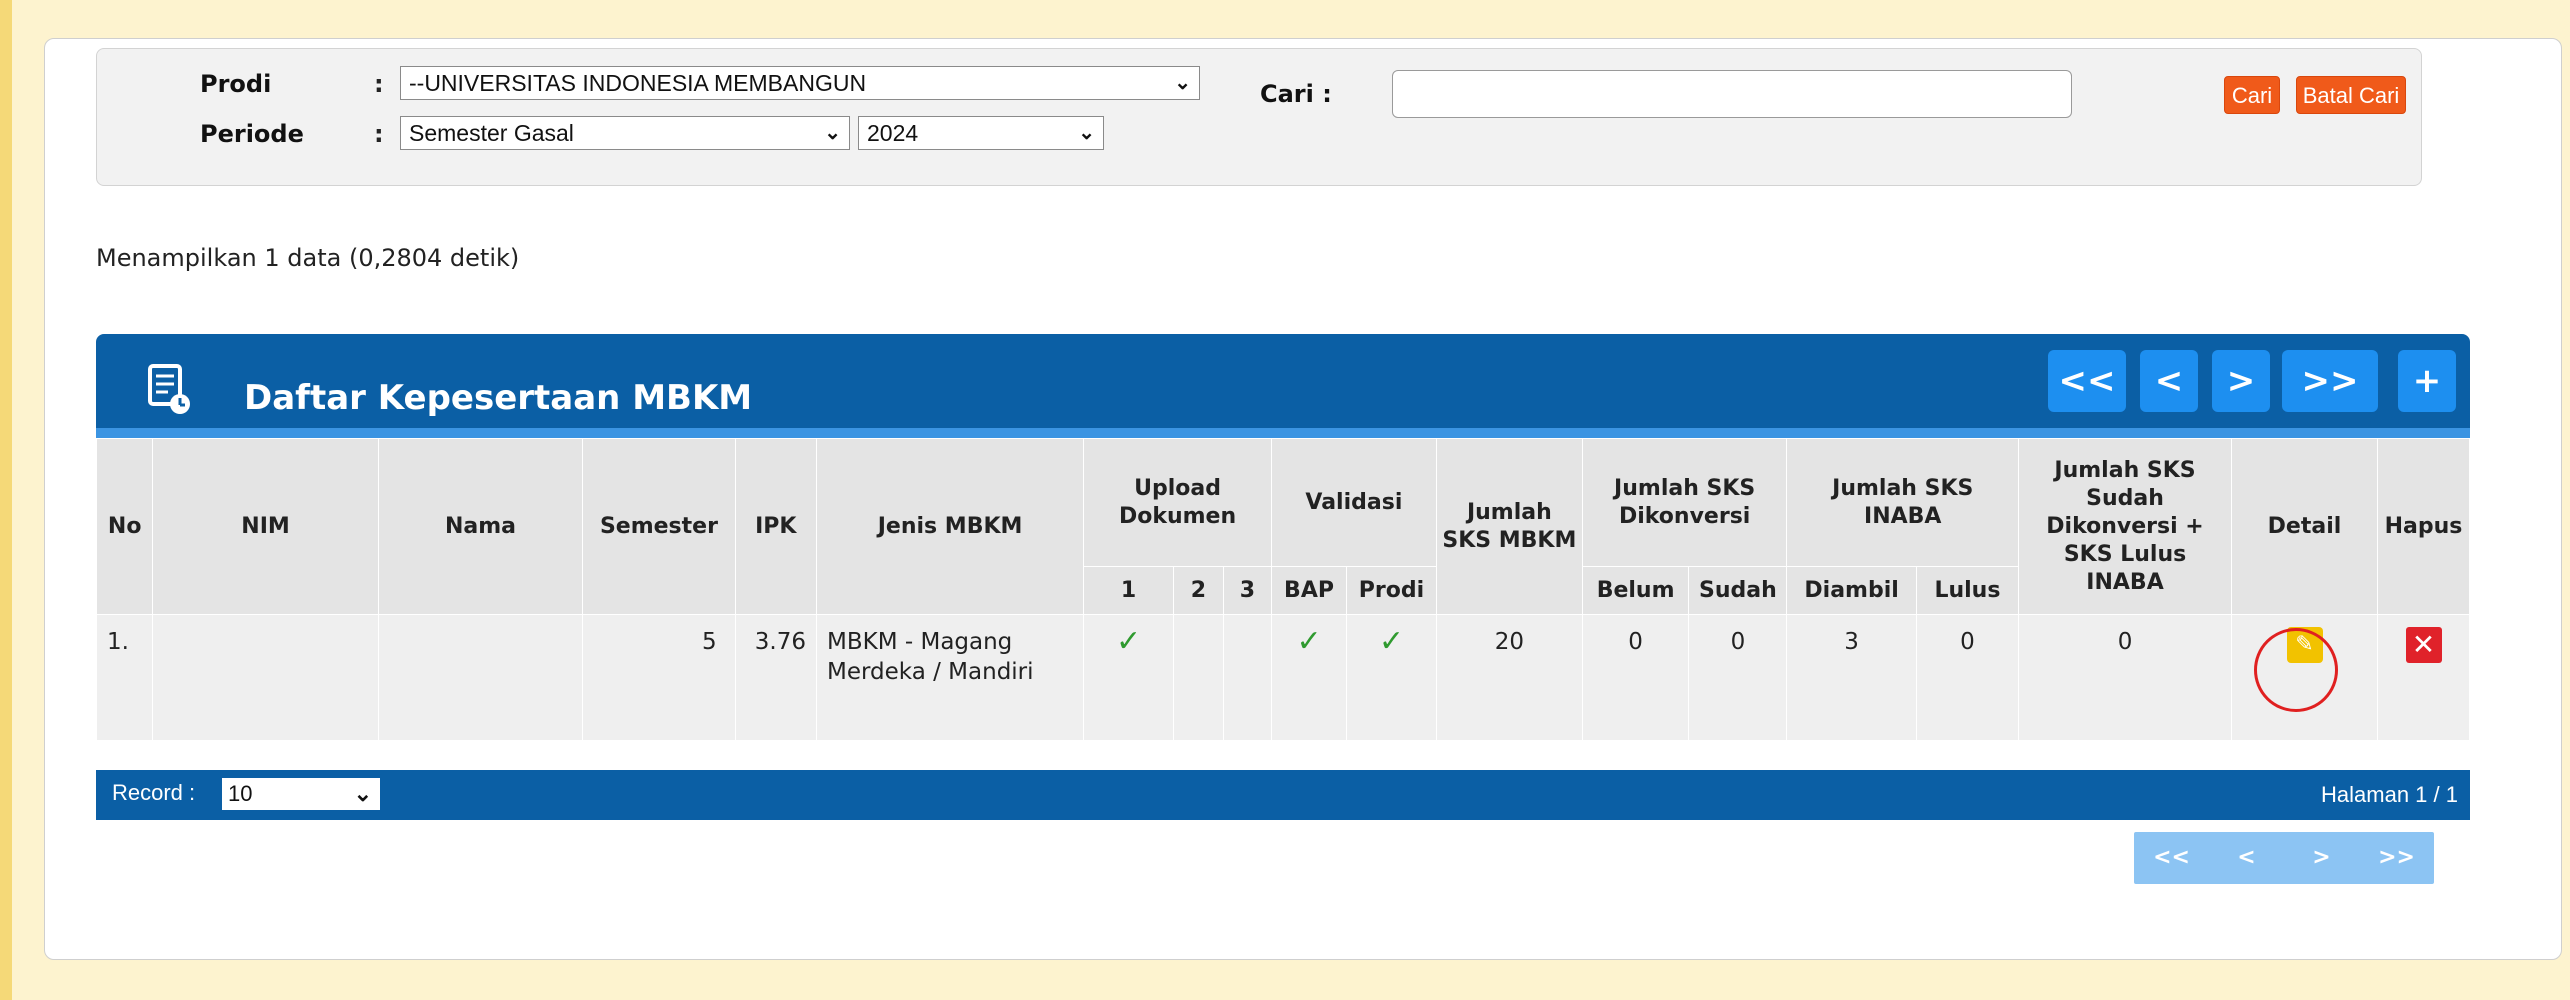  I want to click on first-page-button: <<, so click(2087, 381).